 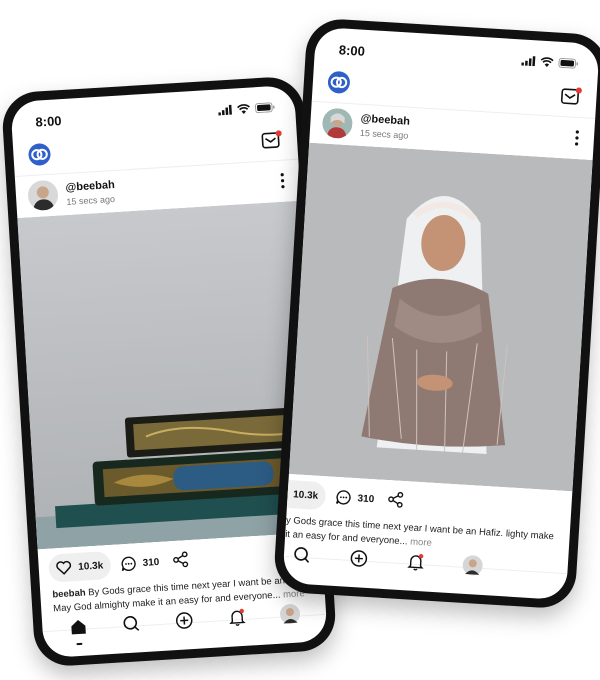 I want to click on home-icon, so click(x=79, y=627).